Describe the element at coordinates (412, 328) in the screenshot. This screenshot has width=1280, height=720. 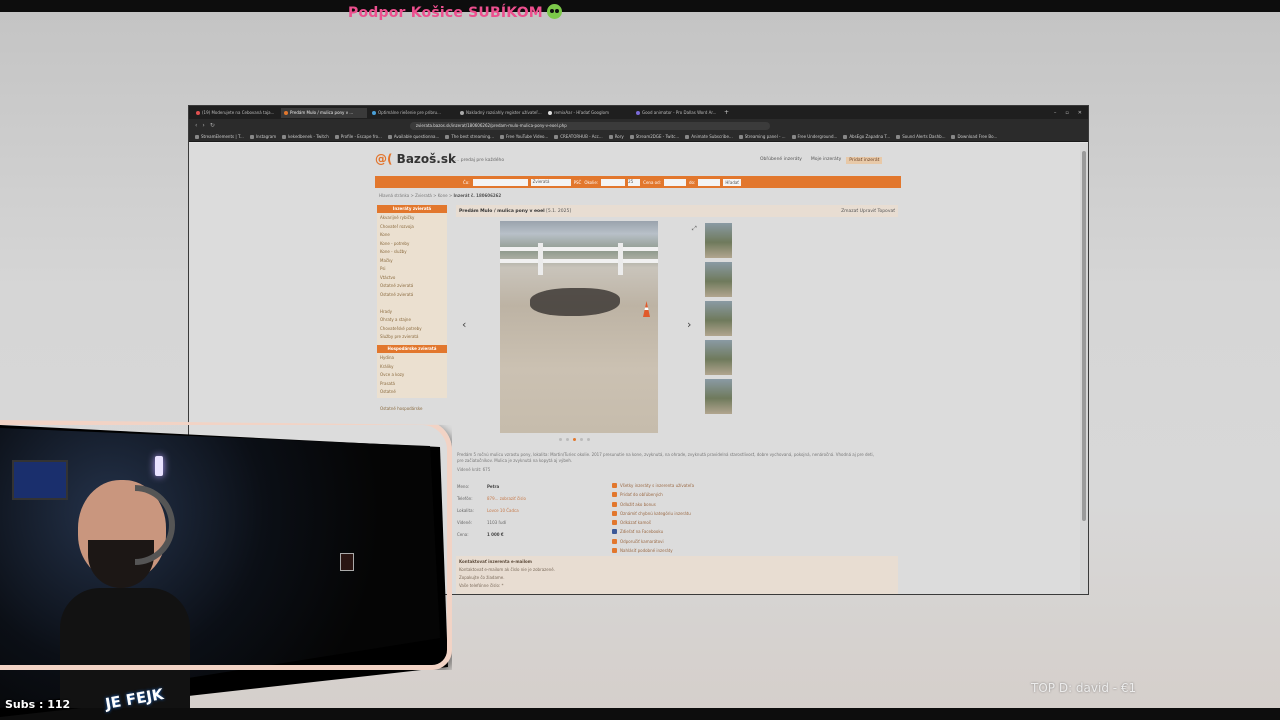
I see `sidebar-item: Chovateľské potreby` at that location.